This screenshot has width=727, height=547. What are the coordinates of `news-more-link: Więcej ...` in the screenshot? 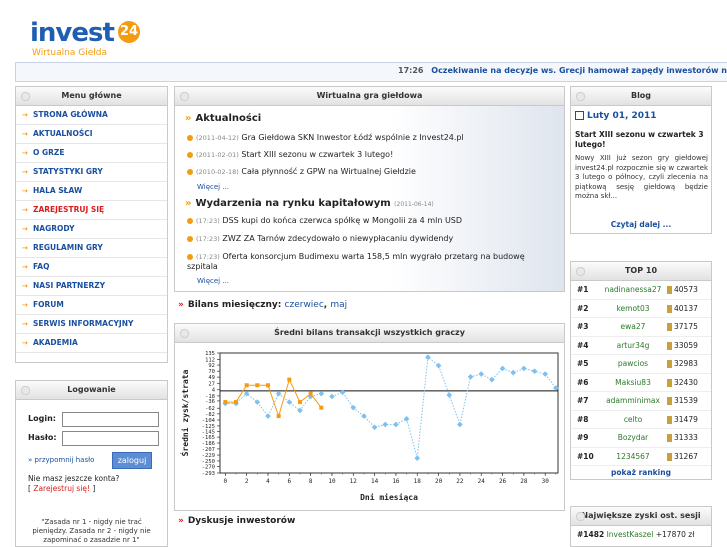 It's located at (213, 187).